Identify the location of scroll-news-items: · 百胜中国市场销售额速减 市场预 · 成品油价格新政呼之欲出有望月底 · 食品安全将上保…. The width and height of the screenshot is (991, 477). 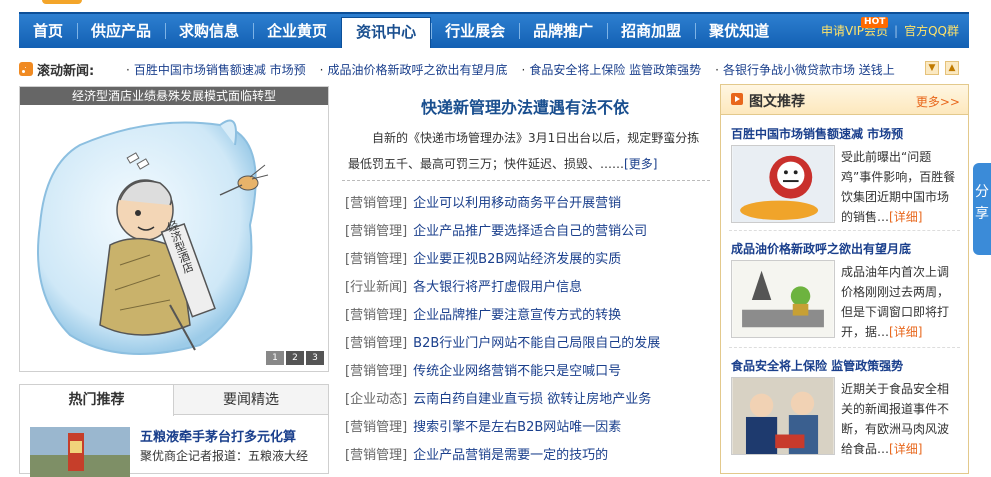
(517, 69).